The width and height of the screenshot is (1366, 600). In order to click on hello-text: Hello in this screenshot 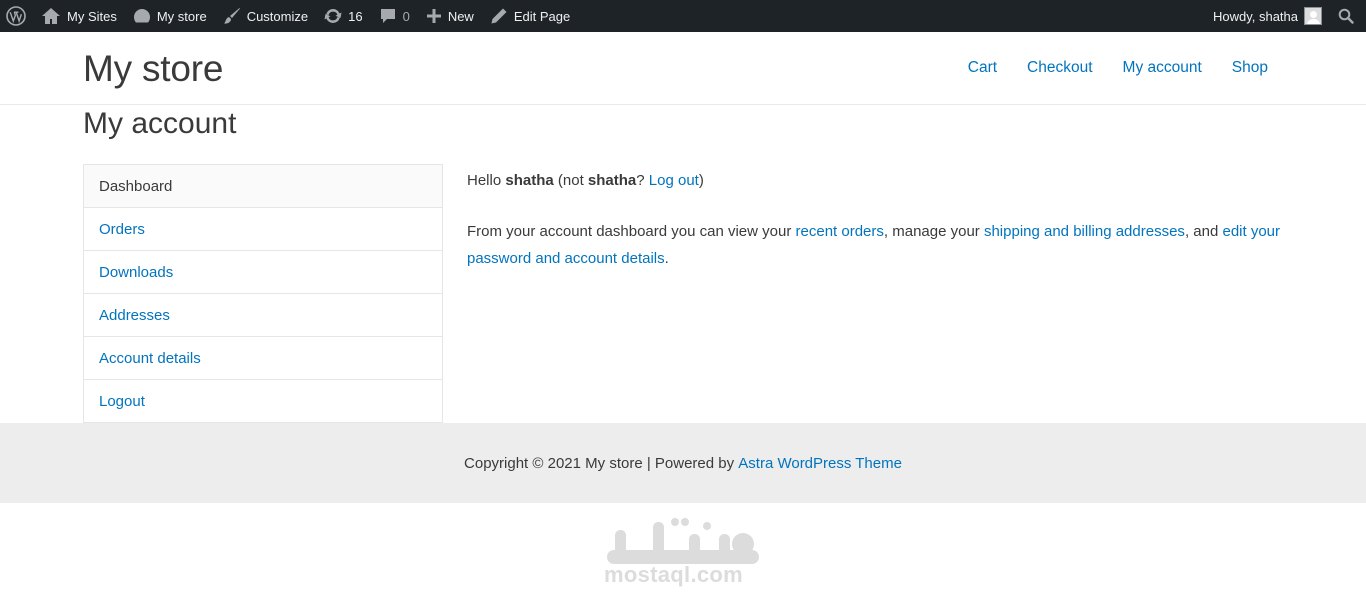, I will do `click(484, 180)`.